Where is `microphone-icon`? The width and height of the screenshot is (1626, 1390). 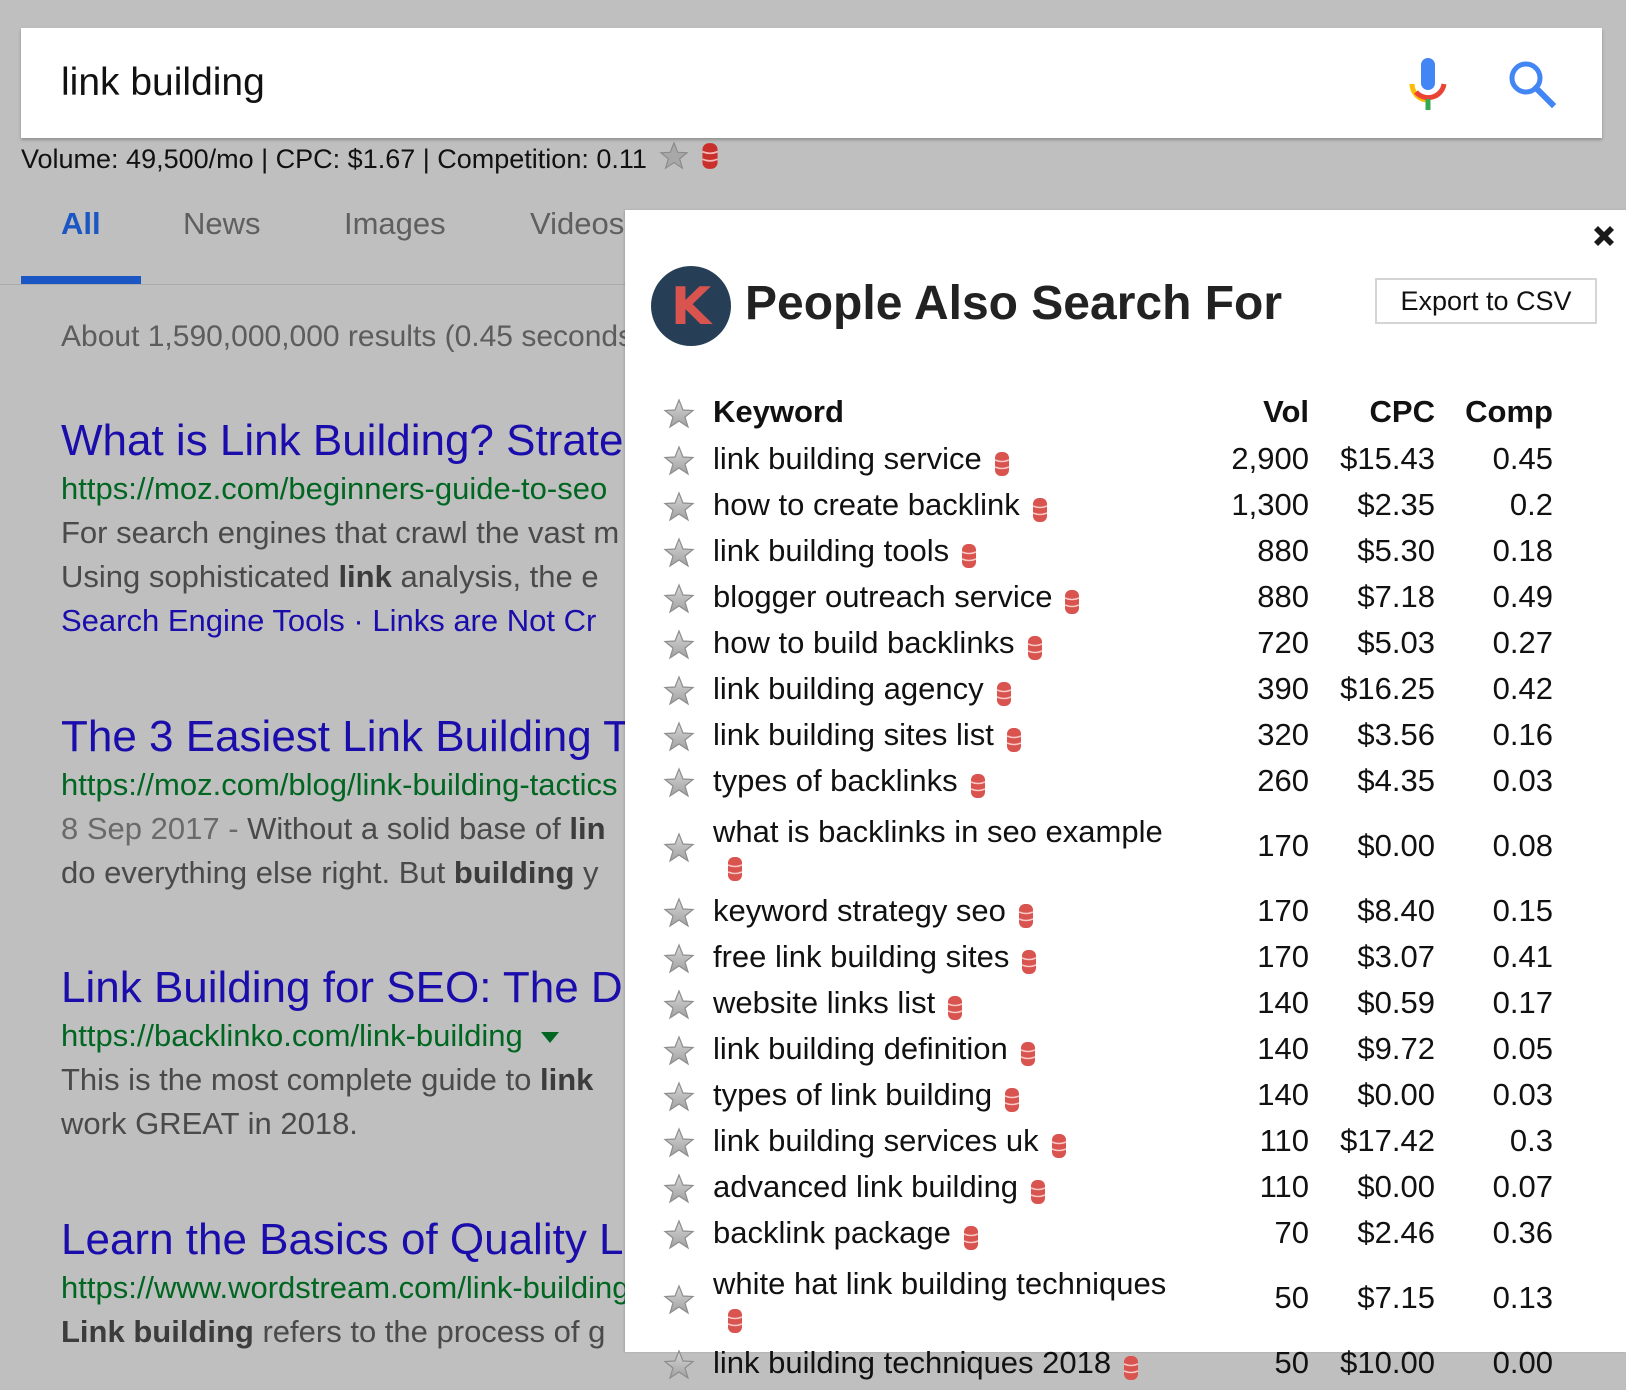 microphone-icon is located at coordinates (1428, 85).